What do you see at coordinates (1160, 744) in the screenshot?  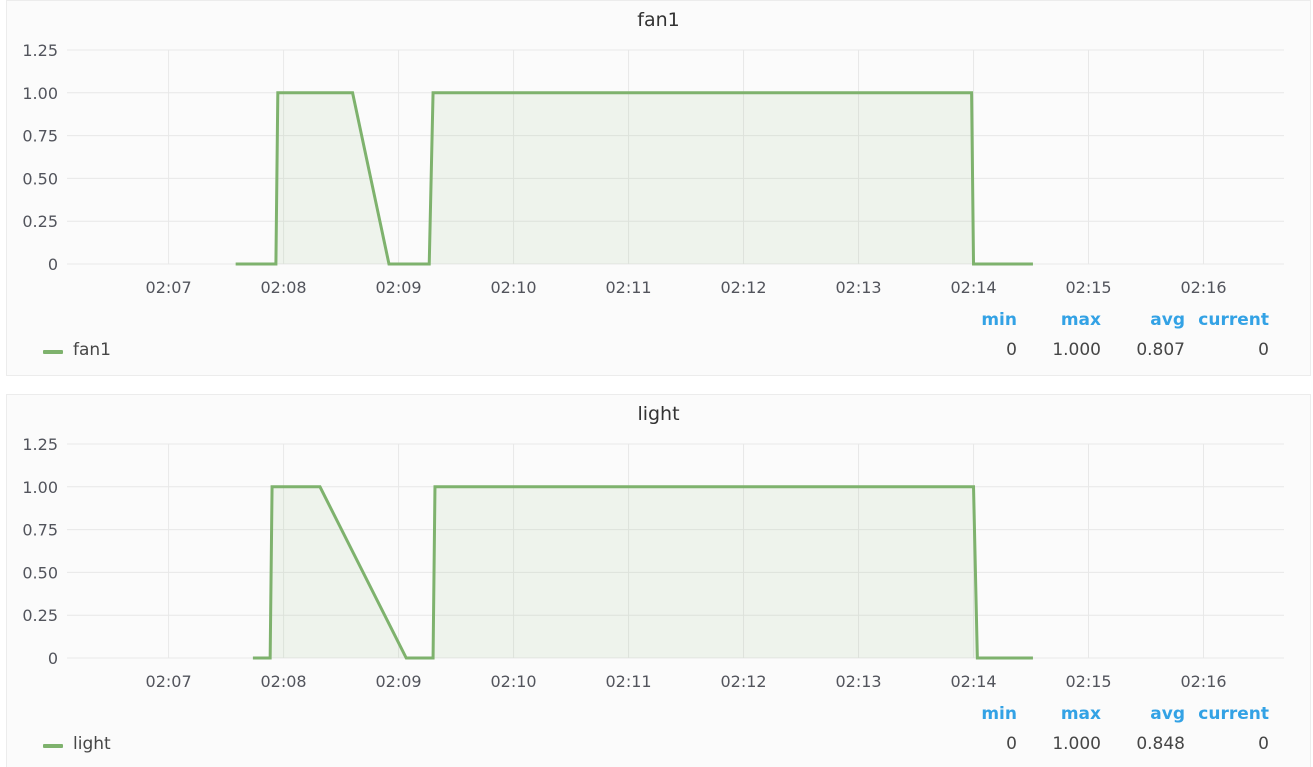 I see `legend-value-avg: 0.848` at bounding box center [1160, 744].